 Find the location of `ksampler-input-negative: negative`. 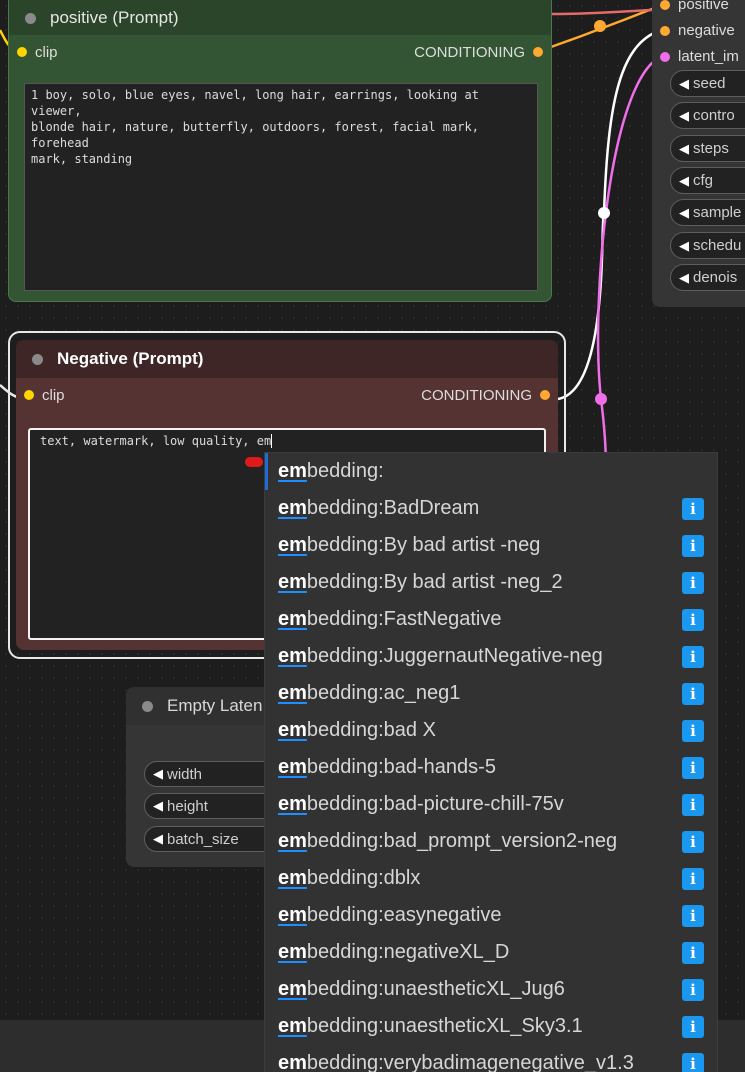

ksampler-input-negative: negative is located at coordinates (697, 30).